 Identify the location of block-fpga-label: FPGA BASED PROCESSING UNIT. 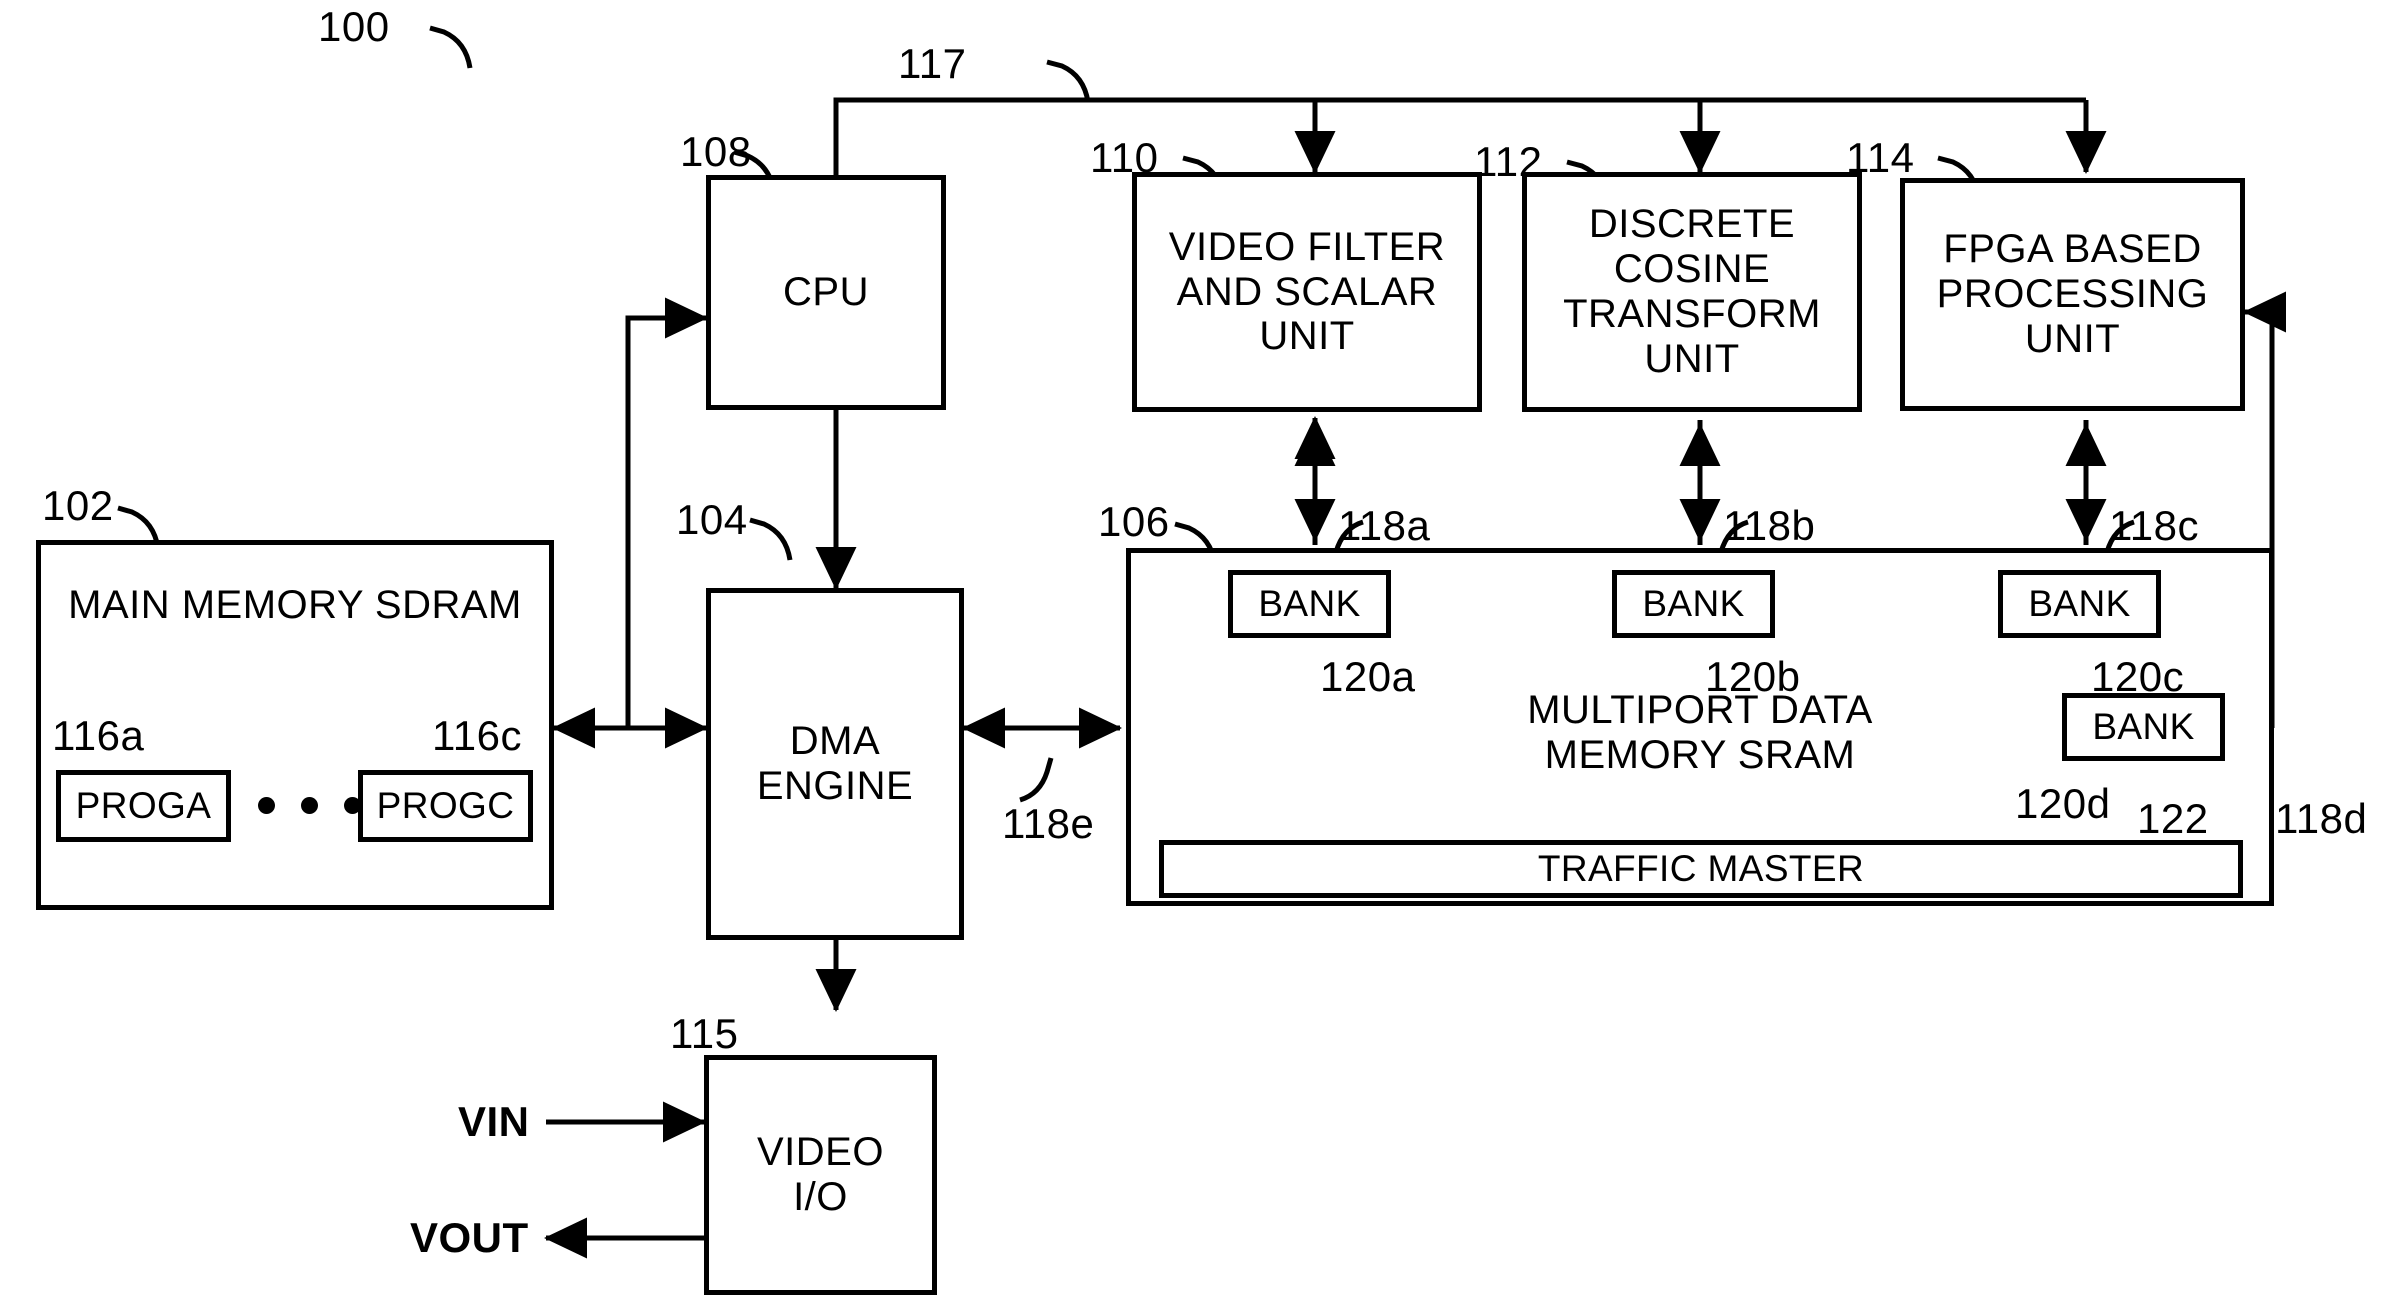
(2072, 294).